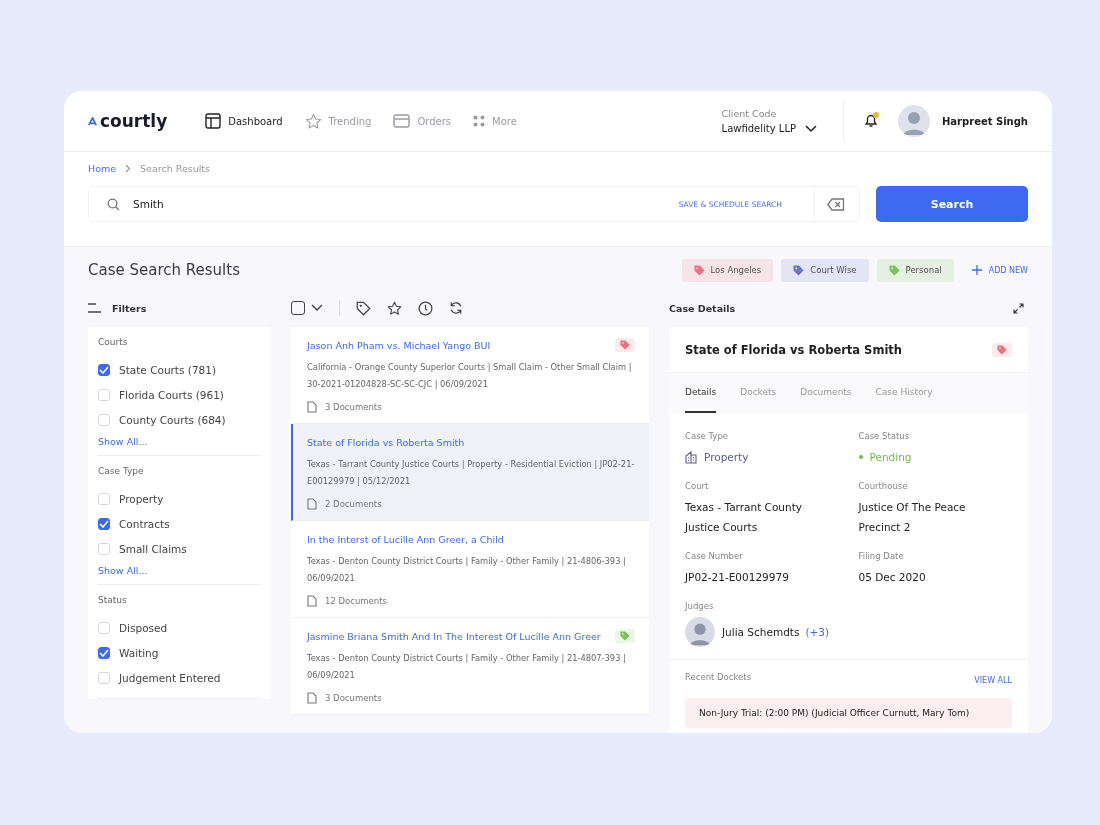 Image resolution: width=1100 pixels, height=825 pixels. What do you see at coordinates (883, 486) in the screenshot?
I see `field-label: Courthouse` at bounding box center [883, 486].